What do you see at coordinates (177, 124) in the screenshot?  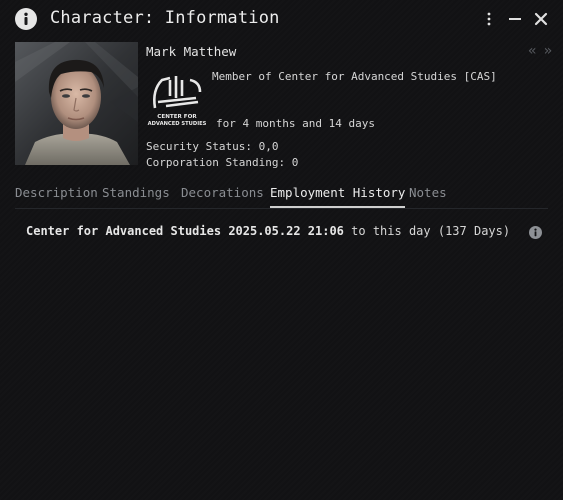 I see `corp-logo-line2: ADVANCED STUDIES` at bounding box center [177, 124].